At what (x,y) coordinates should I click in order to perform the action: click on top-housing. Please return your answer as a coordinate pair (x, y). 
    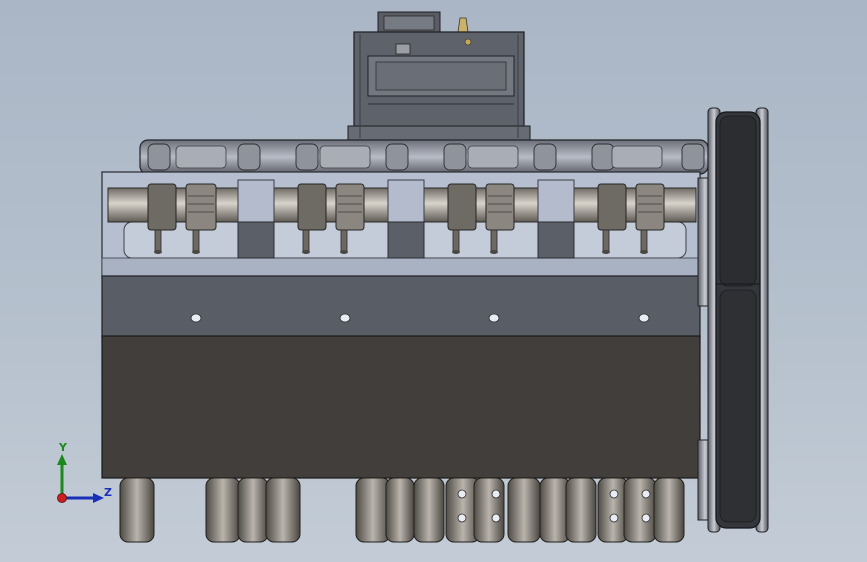
    Looking at the image, I should click on (439, 77).